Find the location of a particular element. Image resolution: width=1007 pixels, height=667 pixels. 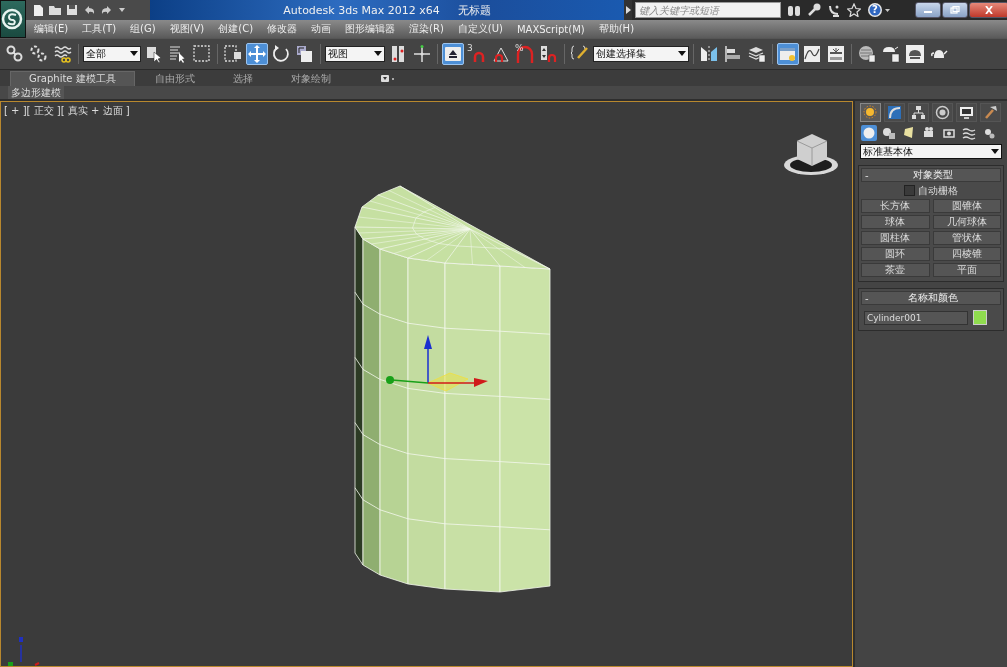

display-tab is located at coordinates (966, 112).